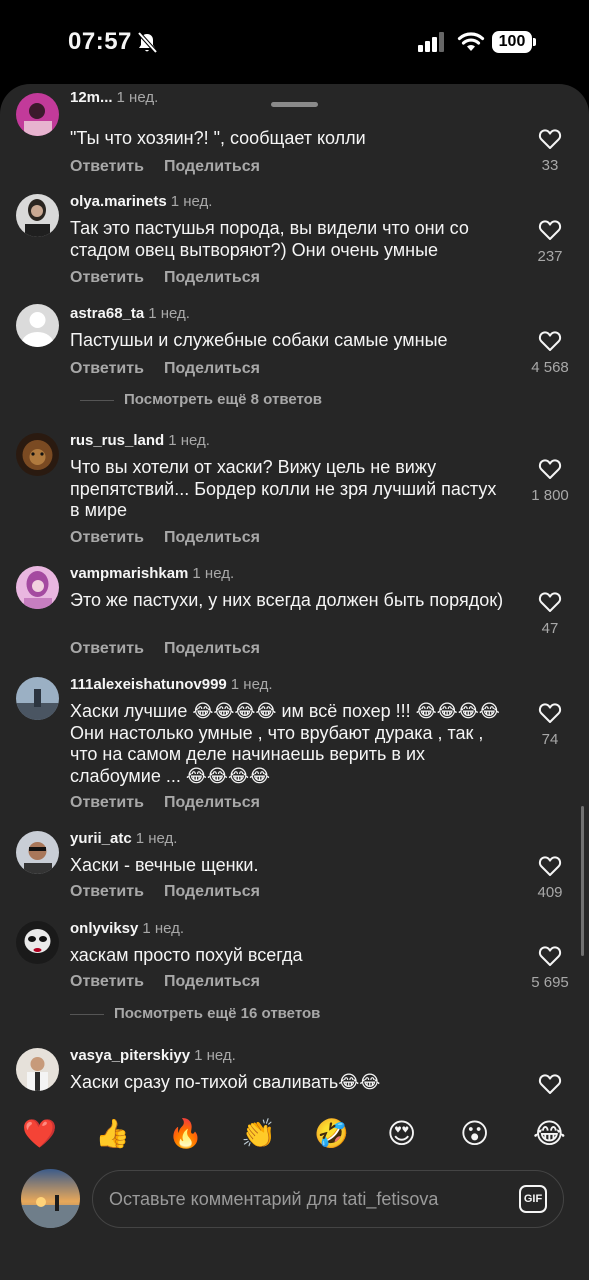 This screenshot has height=1280, width=589. I want to click on like-control: 33, so click(550, 151).